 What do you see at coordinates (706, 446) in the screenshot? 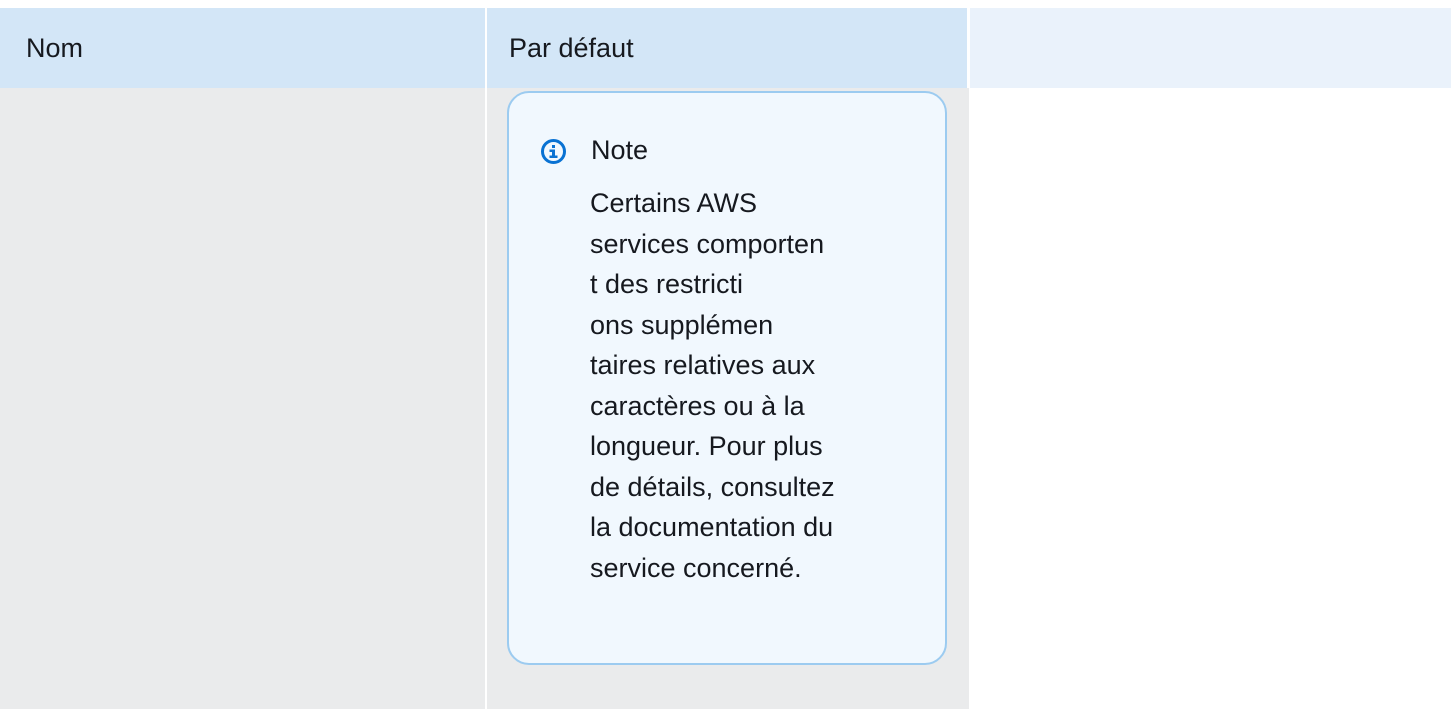
I see `note-line: longueur. Pour plus` at bounding box center [706, 446].